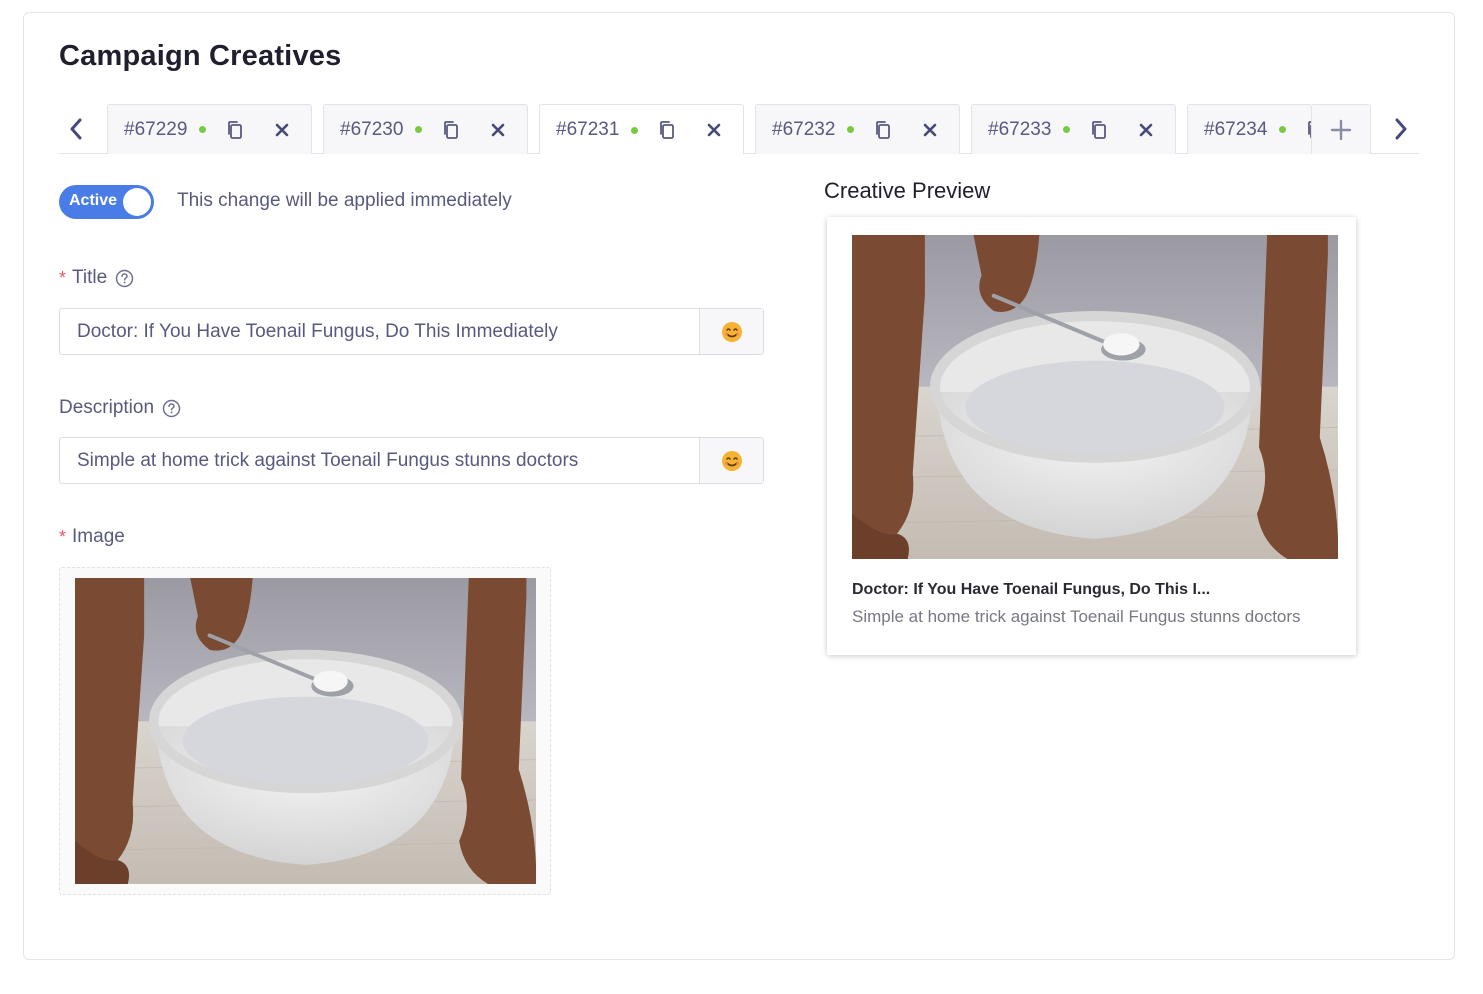 The width and height of the screenshot is (1483, 994). I want to click on preview-heading: Creative Preview, so click(907, 190).